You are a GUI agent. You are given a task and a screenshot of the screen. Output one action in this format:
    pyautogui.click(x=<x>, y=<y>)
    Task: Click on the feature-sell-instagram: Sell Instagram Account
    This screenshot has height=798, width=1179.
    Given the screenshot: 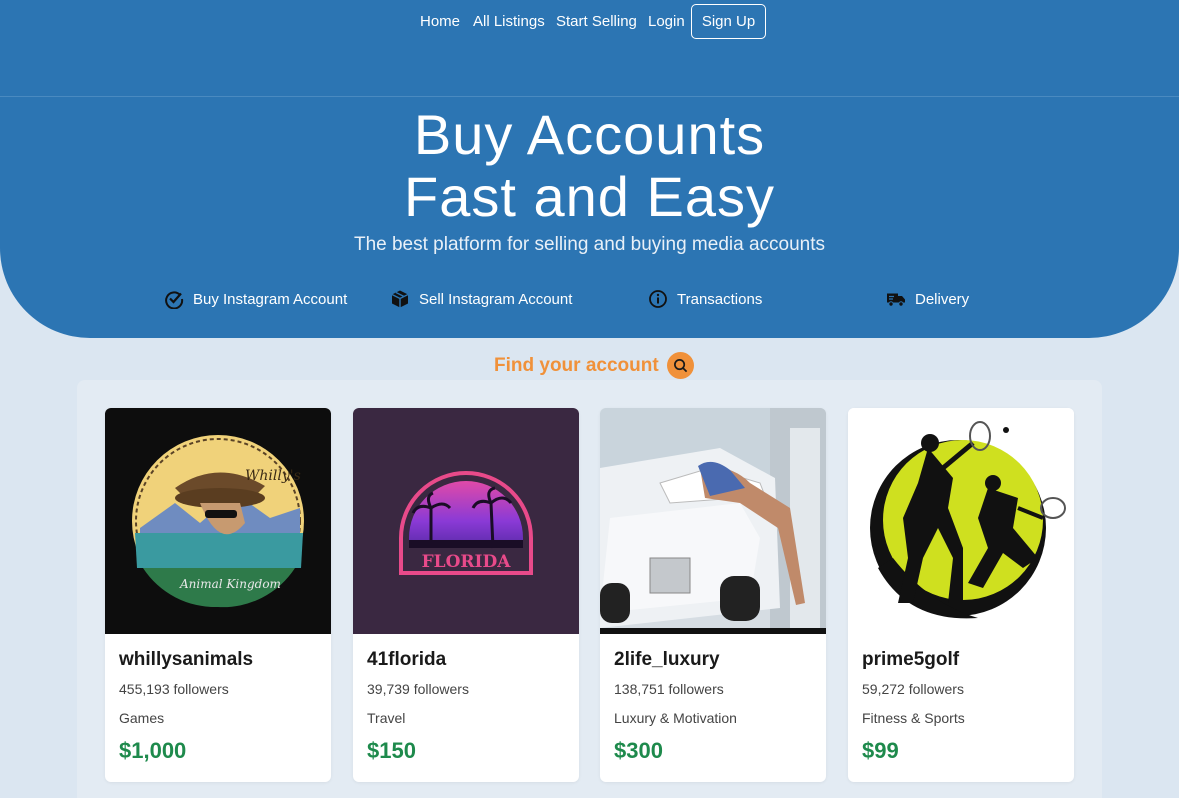 What is the action you would take?
    pyautogui.click(x=481, y=299)
    